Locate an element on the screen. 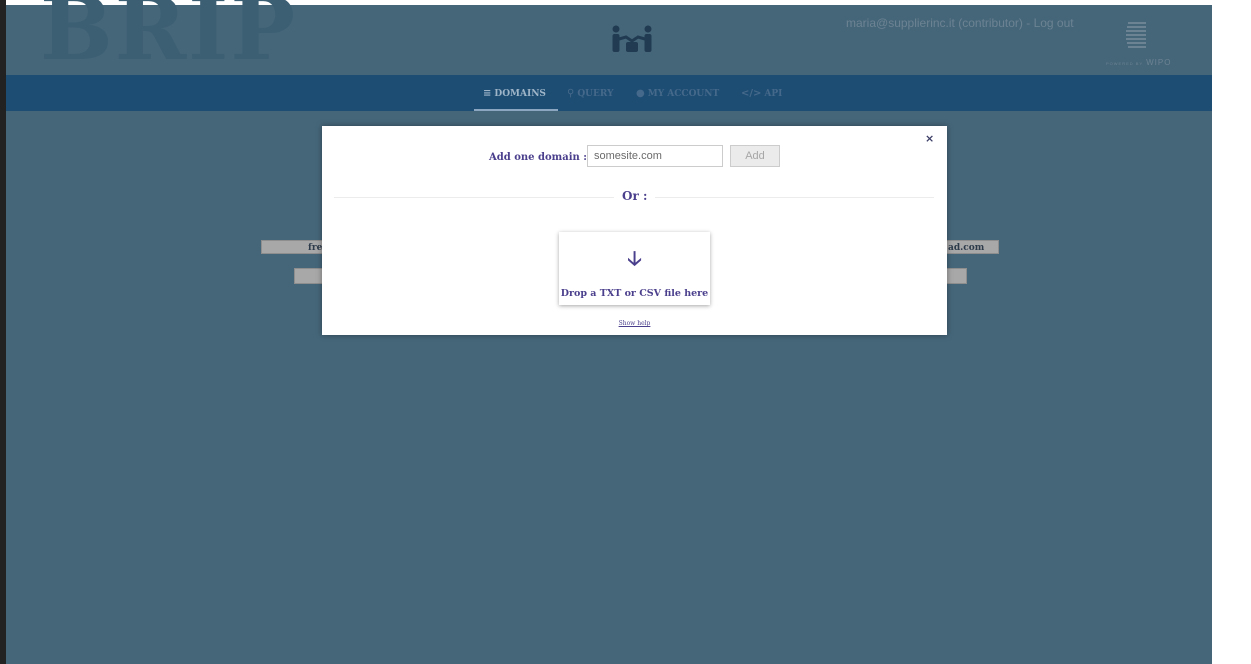 The height and width of the screenshot is (664, 1251). nav-item-query: ⚲ QUERY is located at coordinates (590, 93).